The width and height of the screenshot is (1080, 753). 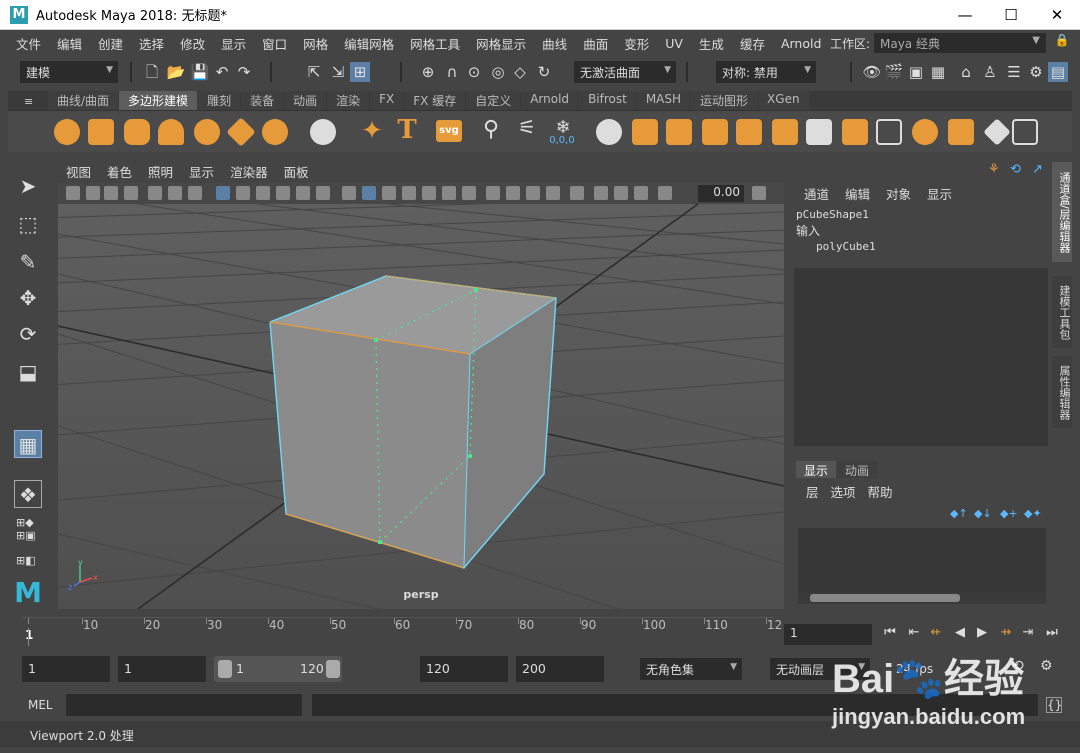 What do you see at coordinates (1057, 15) in the screenshot?
I see `close-button: ✕` at bounding box center [1057, 15].